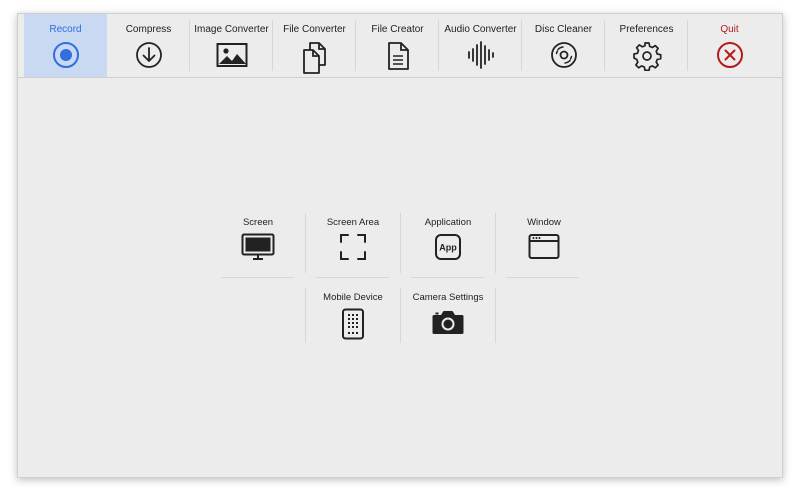 This screenshot has width=800, height=500. Describe the element at coordinates (563, 29) in the screenshot. I see `tab-disc-cleaner-label: Disc Cleaner` at that location.